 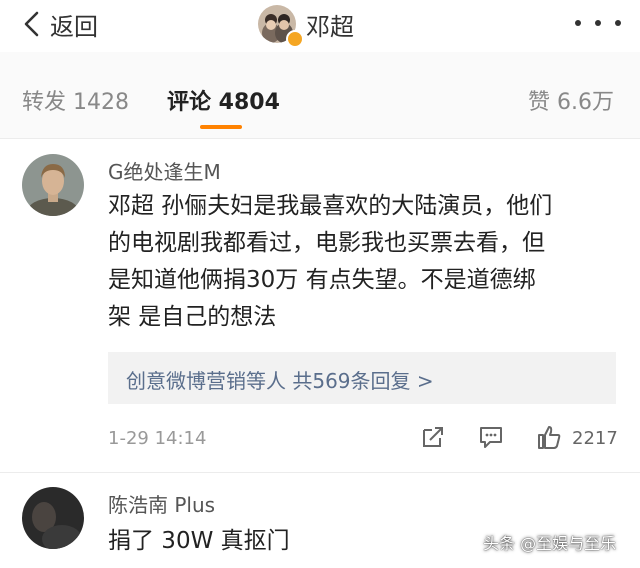 What do you see at coordinates (549, 437) in the screenshot?
I see `thumbs-up-icon` at bounding box center [549, 437].